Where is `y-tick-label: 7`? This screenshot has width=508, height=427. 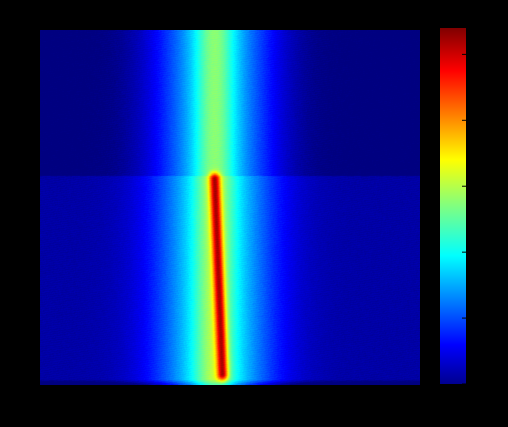 y-tick-label: 7 is located at coordinates (32, 137).